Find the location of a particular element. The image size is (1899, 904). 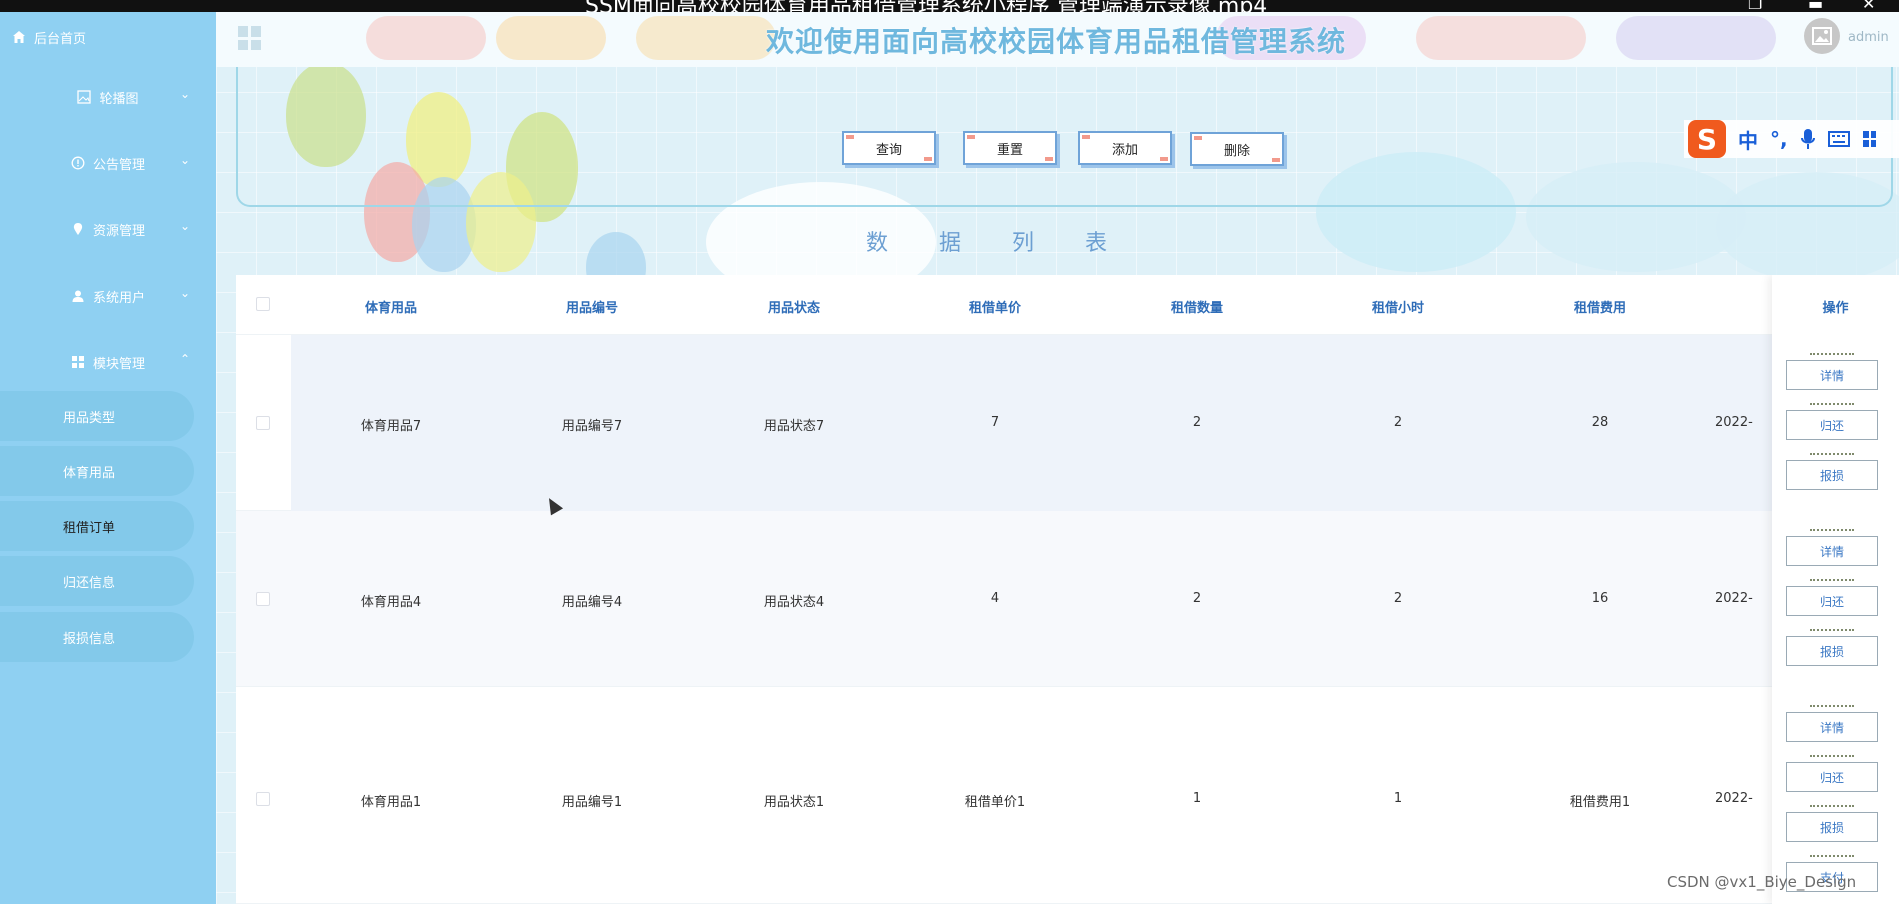

table-cell: 体育用品1 is located at coordinates (391, 802).